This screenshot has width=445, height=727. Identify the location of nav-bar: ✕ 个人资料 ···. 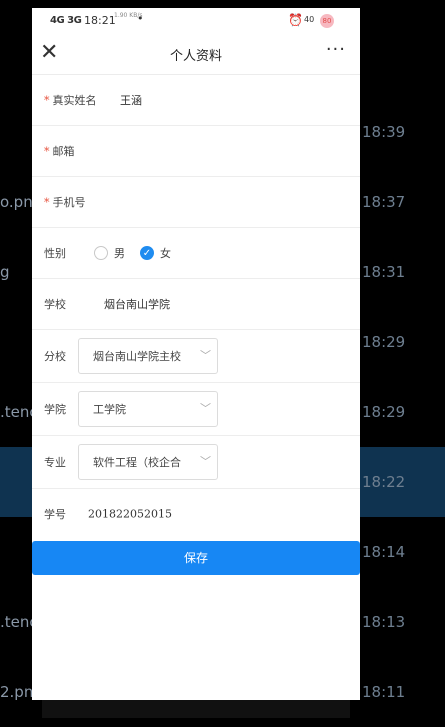
(196, 54).